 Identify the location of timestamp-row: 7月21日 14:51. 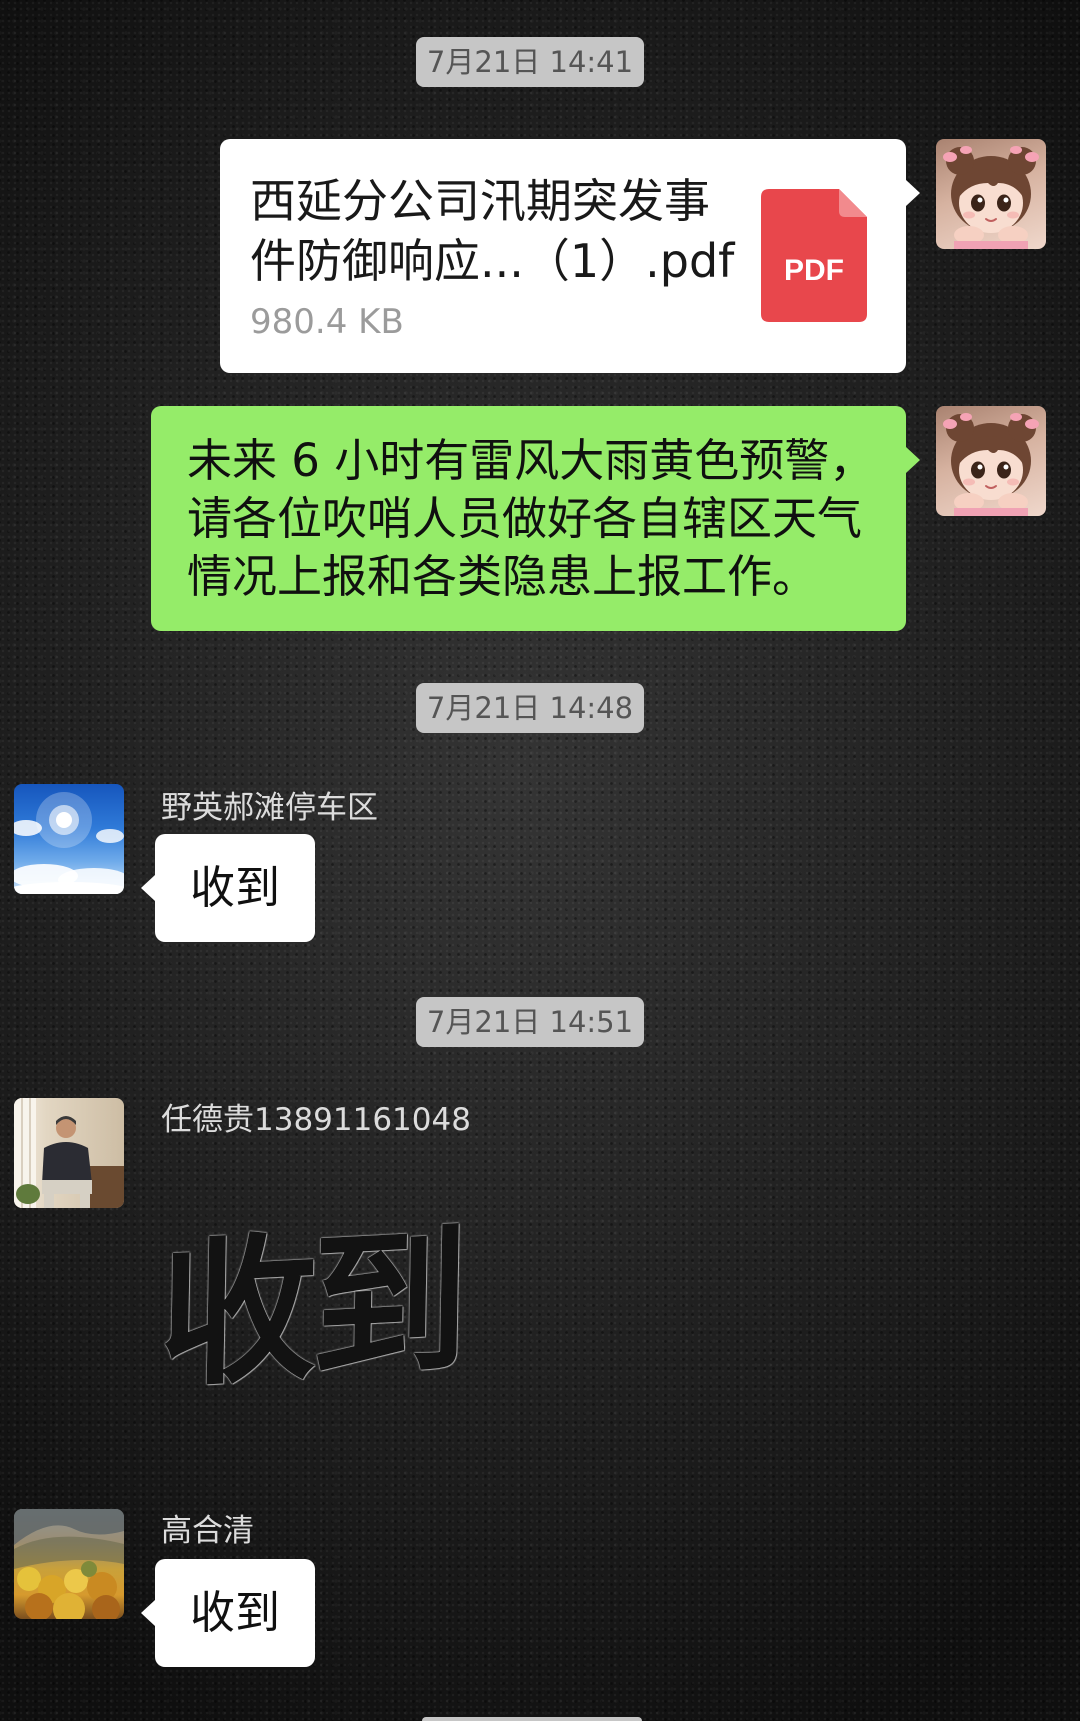
(530, 1022).